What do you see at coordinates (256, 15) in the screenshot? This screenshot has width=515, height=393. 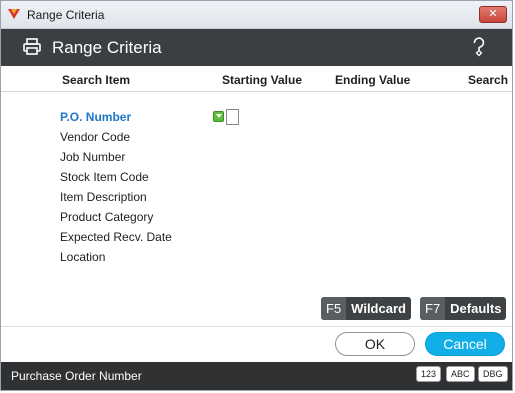 I see `title-bar: Range Criteria ✕` at bounding box center [256, 15].